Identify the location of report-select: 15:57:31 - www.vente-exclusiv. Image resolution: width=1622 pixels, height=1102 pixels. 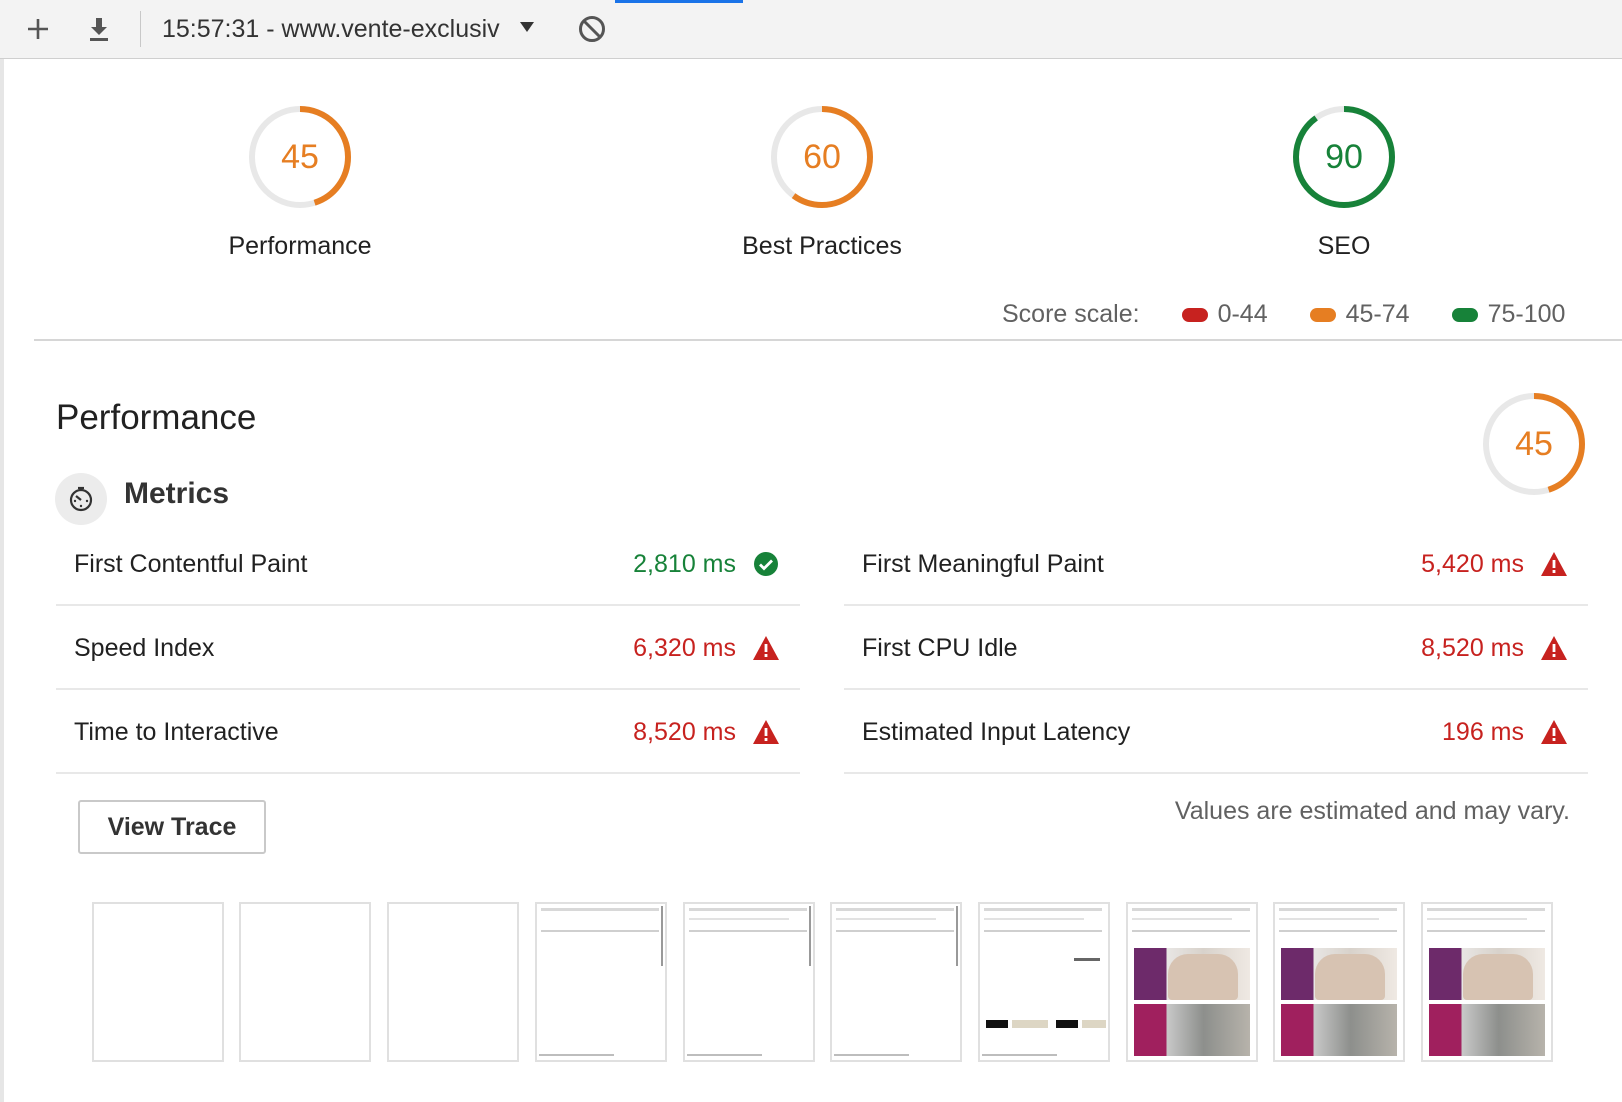
(348, 29).